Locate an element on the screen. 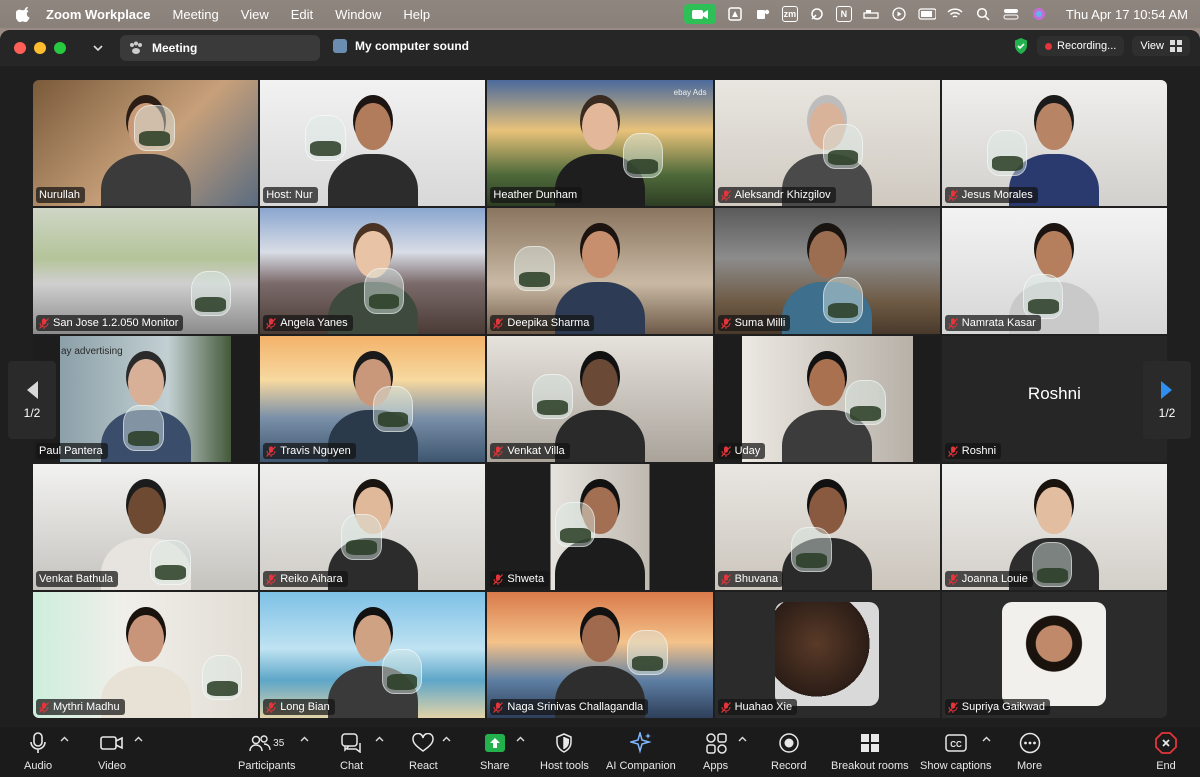 The height and width of the screenshot is (777, 1200). virtual-background-logo: ay advertising is located at coordinates (92, 351).